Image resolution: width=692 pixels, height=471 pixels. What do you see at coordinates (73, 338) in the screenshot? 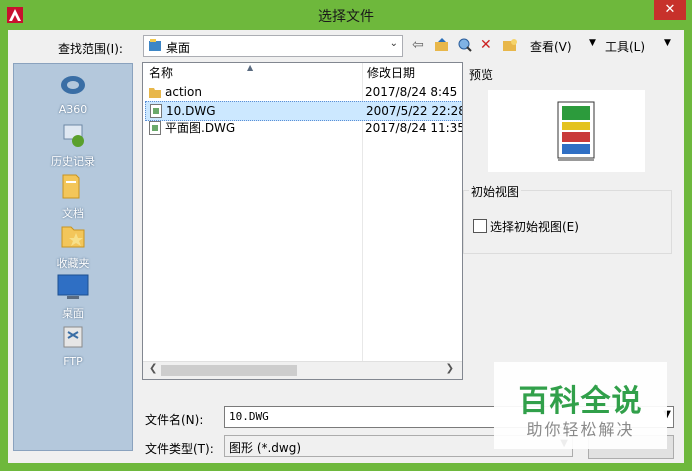
I see `ftp-icon` at bounding box center [73, 338].